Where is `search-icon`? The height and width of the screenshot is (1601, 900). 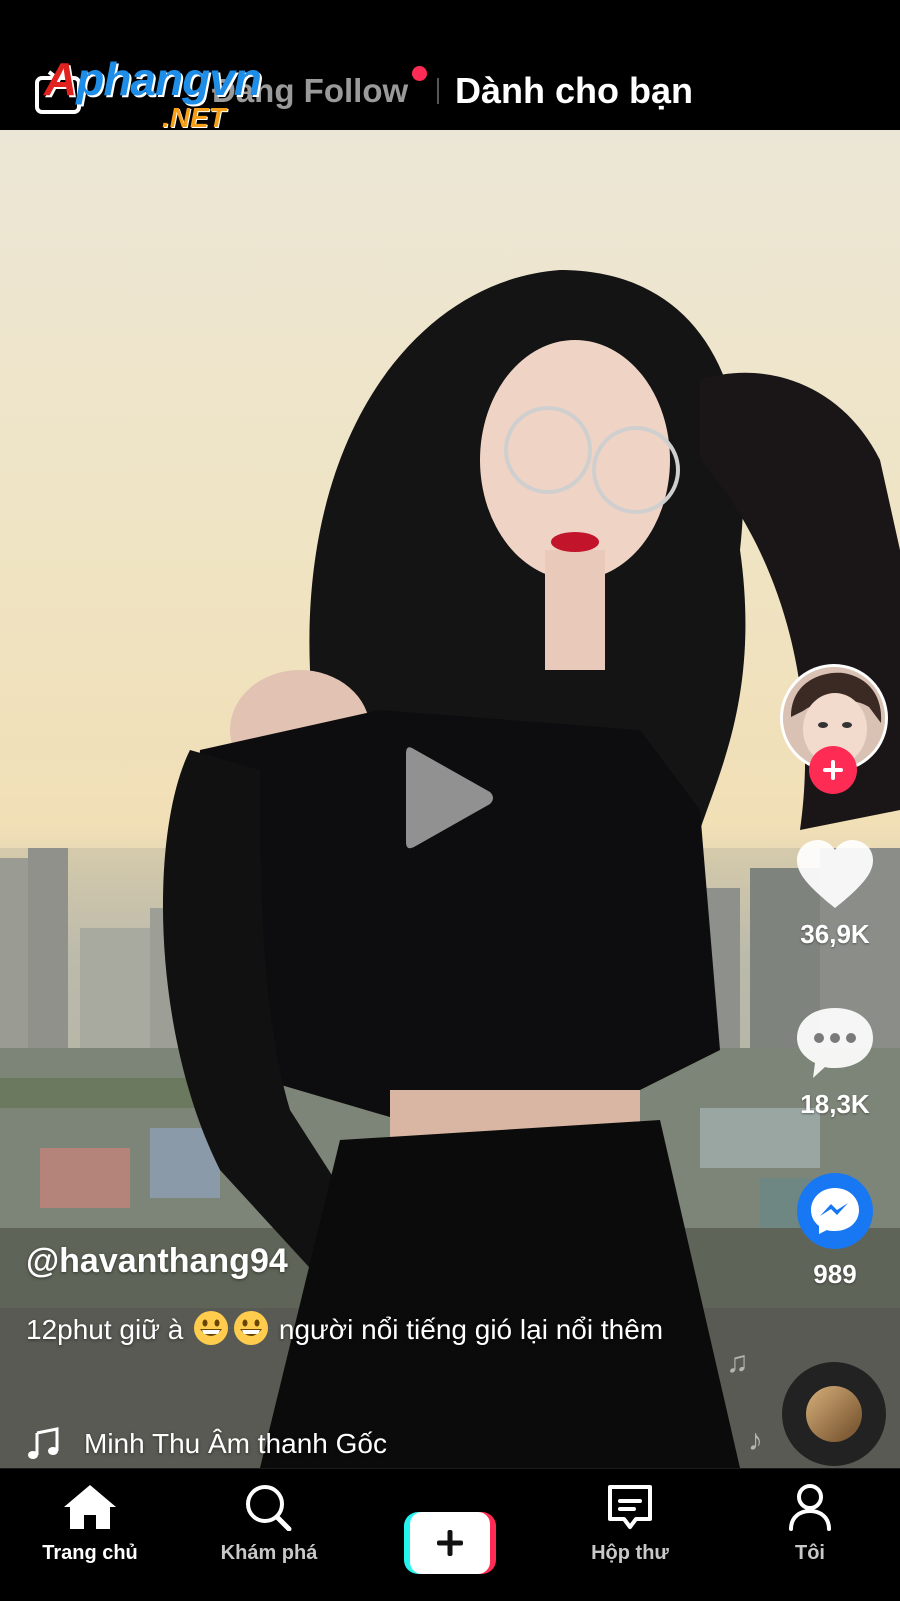
search-icon is located at coordinates (269, 1508).